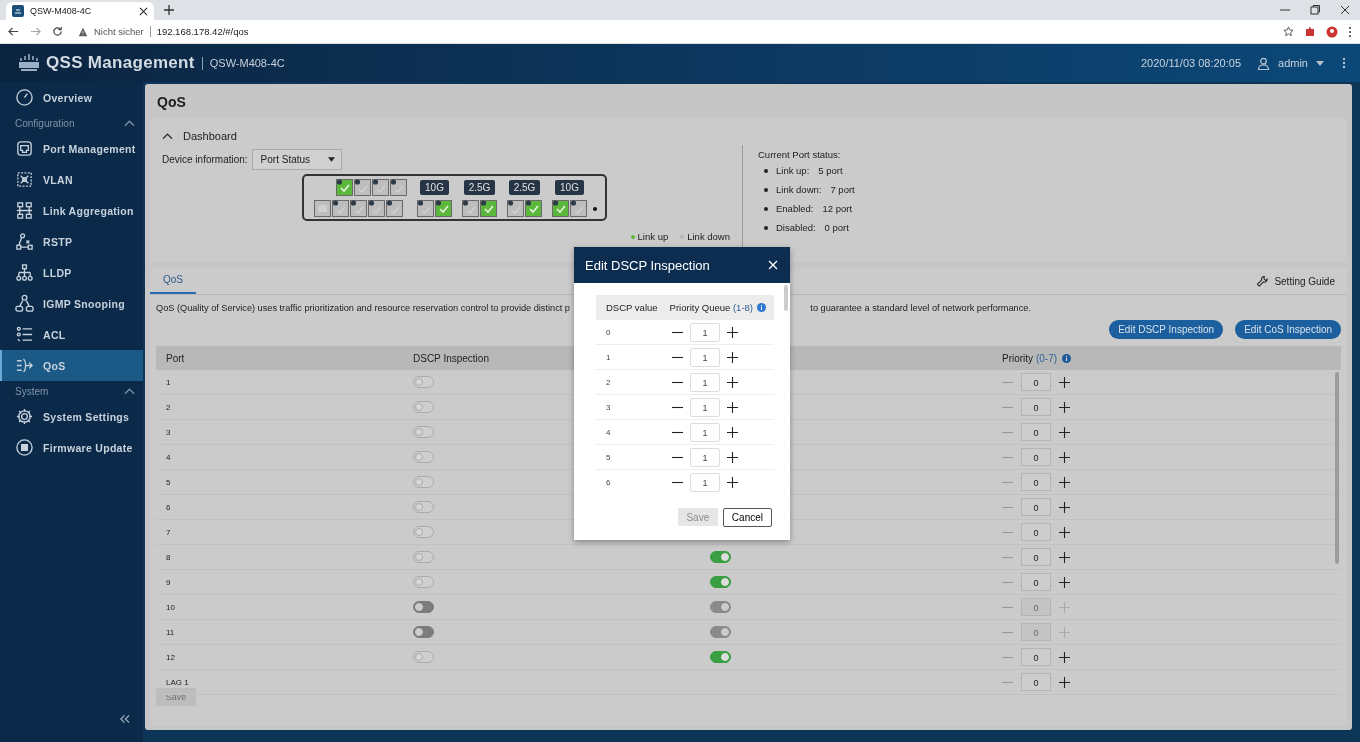 The height and width of the screenshot is (742, 1360). Describe the element at coordinates (57, 31) in the screenshot. I see `reload-icon` at that location.